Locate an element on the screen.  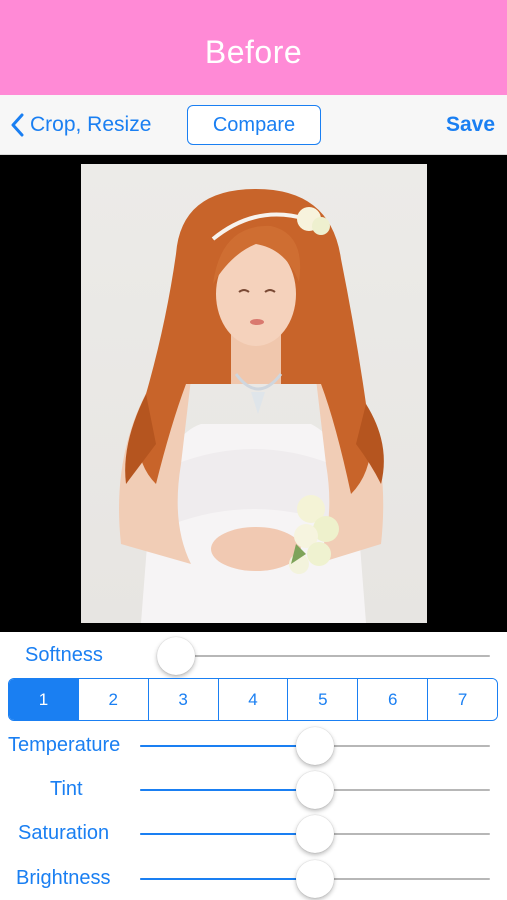
header-bar: Before is located at coordinates (253, 47).